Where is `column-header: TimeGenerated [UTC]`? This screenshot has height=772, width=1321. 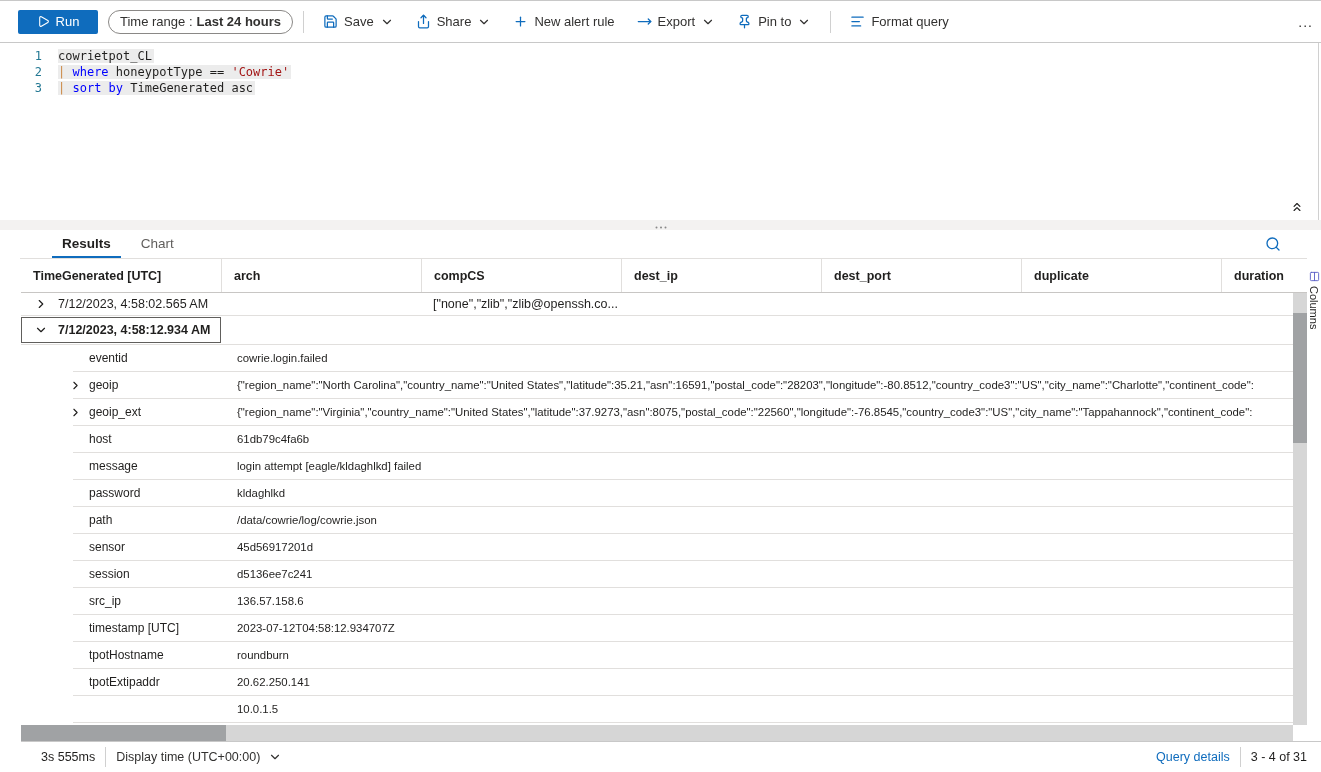
column-header: TimeGenerated [UTC] is located at coordinates (121, 275).